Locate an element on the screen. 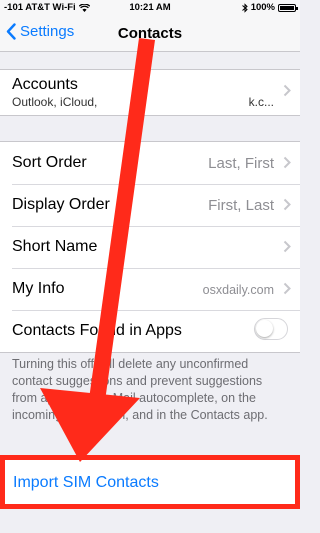 This screenshot has width=320, height=533. battery-icon is located at coordinates (288, 7).